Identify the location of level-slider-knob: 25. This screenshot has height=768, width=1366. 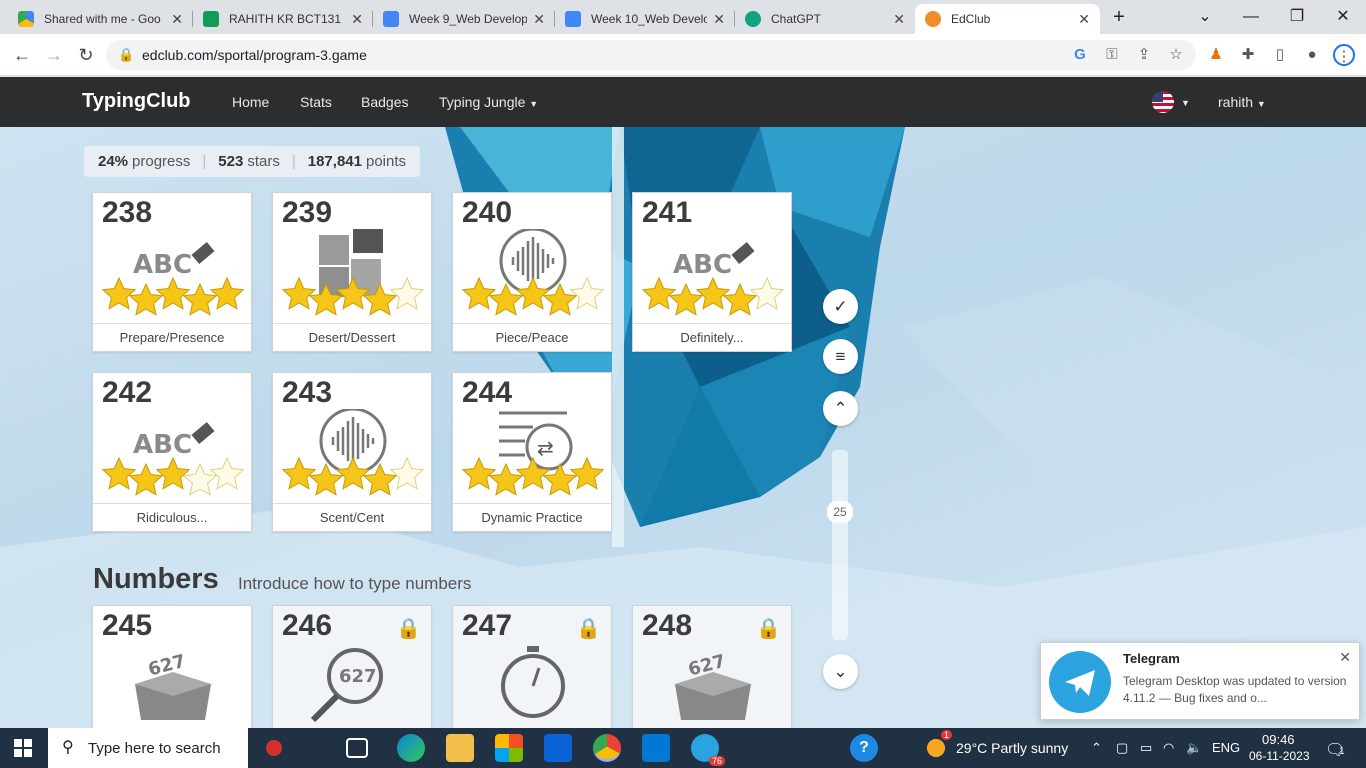
(840, 512).